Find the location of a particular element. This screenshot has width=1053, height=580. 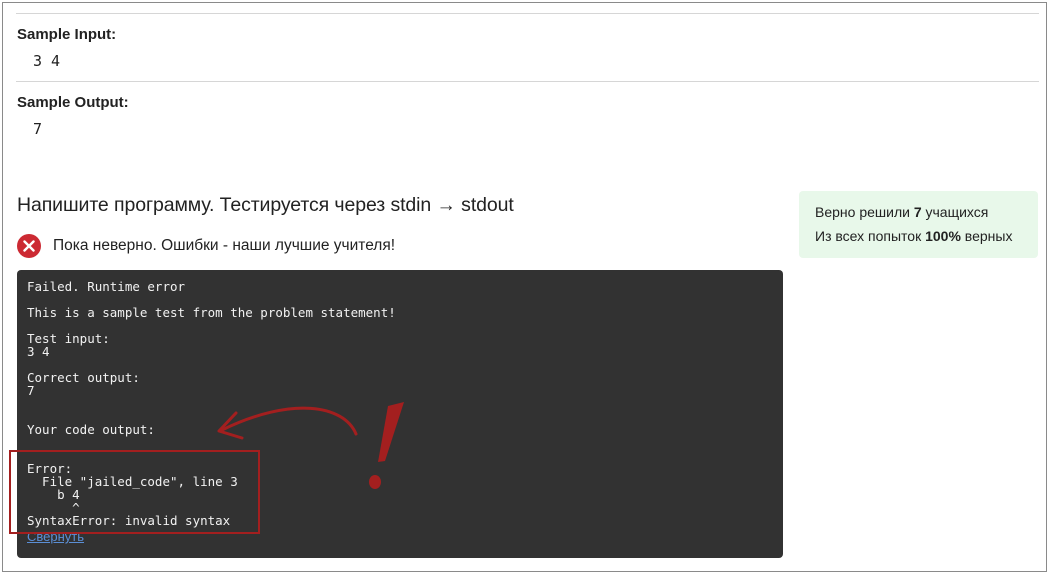

console-line: 7 is located at coordinates (31, 390).